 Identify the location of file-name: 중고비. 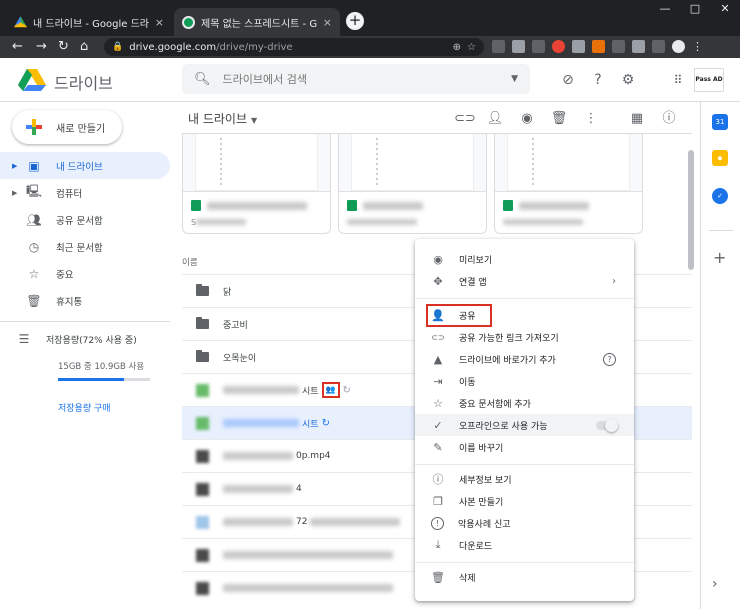
(235, 325).